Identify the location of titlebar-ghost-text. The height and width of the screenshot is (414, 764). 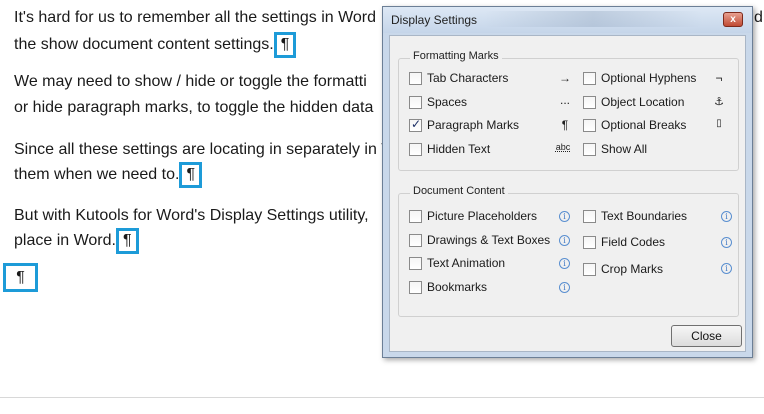
(593, 19).